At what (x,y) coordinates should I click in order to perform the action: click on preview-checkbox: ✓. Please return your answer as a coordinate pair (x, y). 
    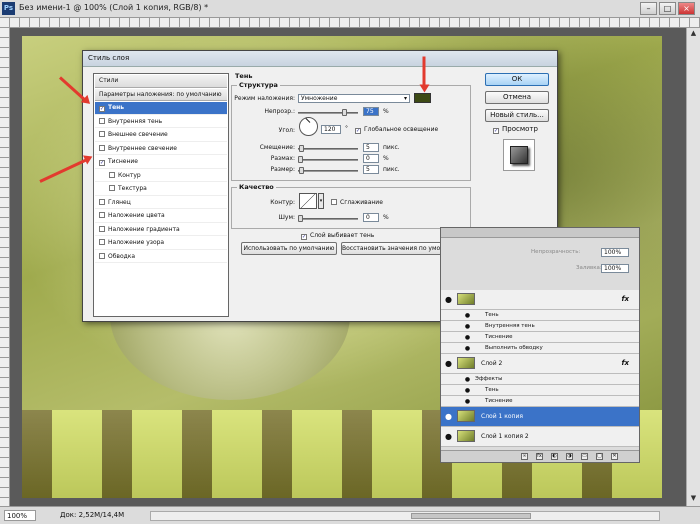
    Looking at the image, I should click on (496, 131).